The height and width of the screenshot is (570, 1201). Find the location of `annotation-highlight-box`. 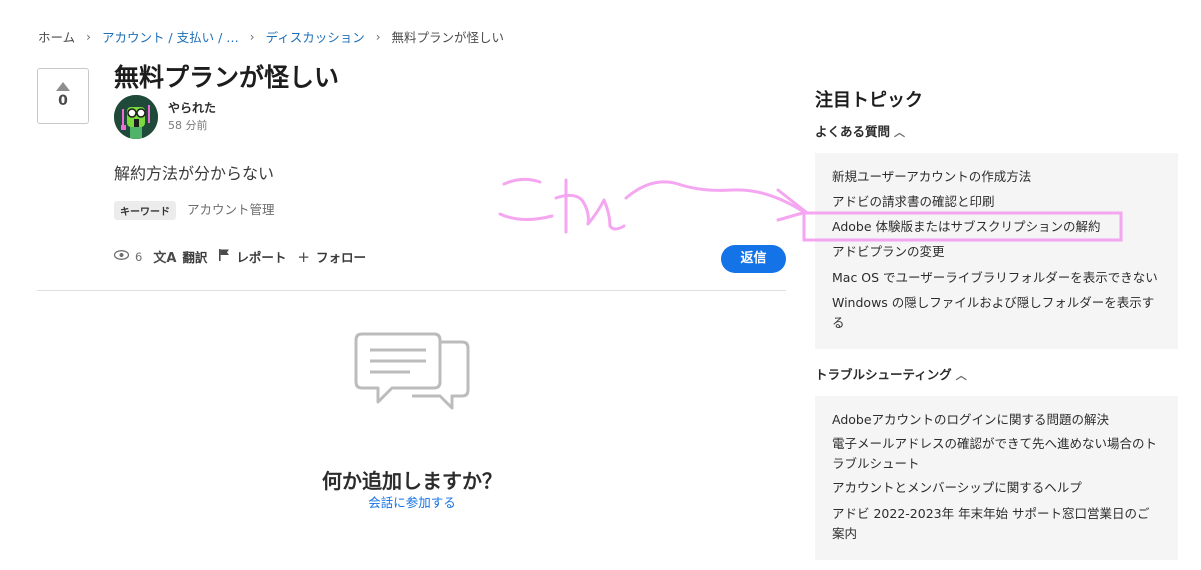

annotation-highlight-box is located at coordinates (962, 226).